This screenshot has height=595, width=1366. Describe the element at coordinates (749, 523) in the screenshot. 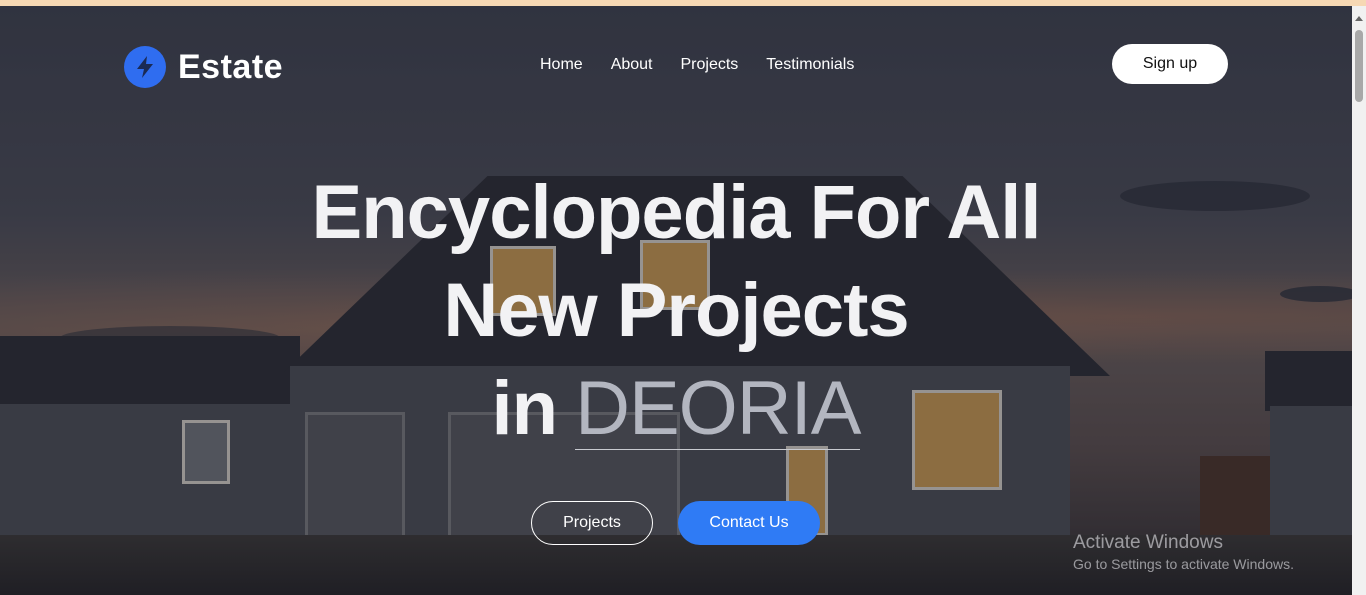

I see `contact-us-button: Contact Us` at that location.